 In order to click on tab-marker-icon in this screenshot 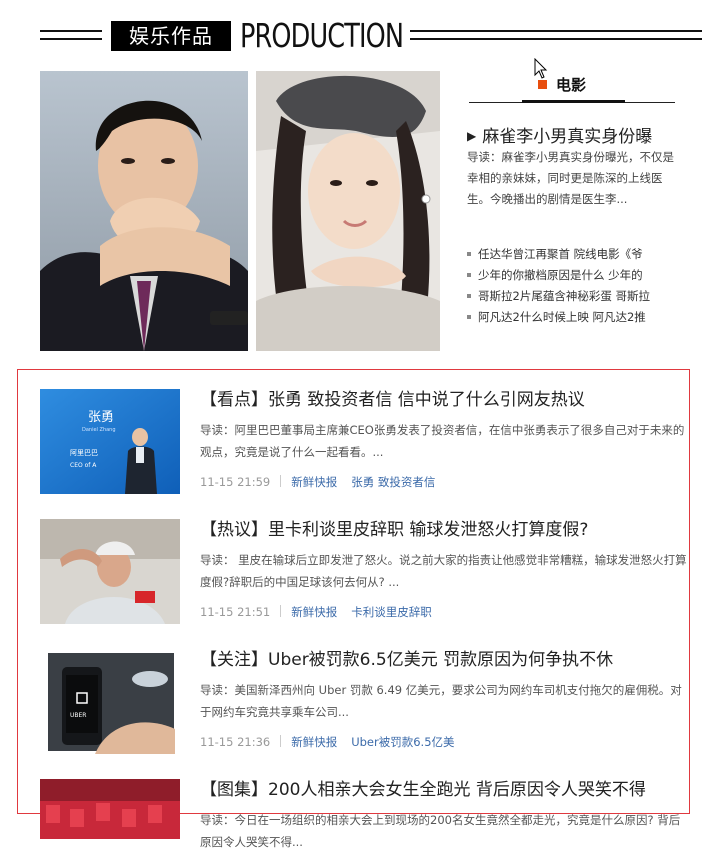, I will do `click(542, 84)`.